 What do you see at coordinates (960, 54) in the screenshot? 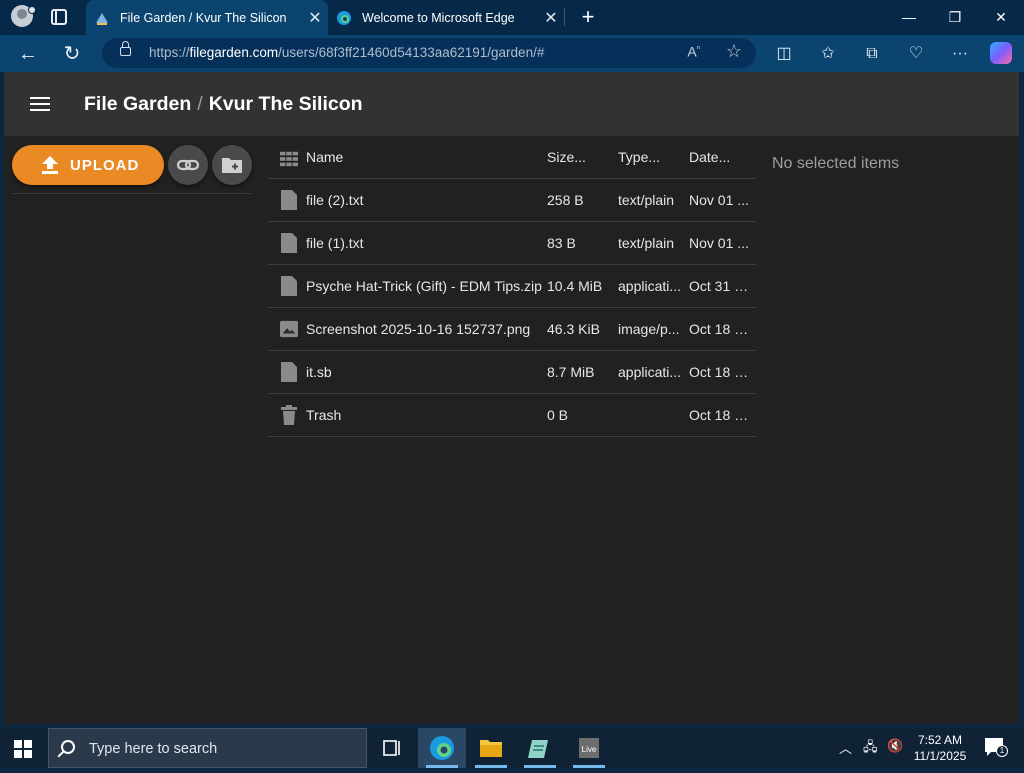
I see `more-menu-icon: ···` at bounding box center [960, 54].